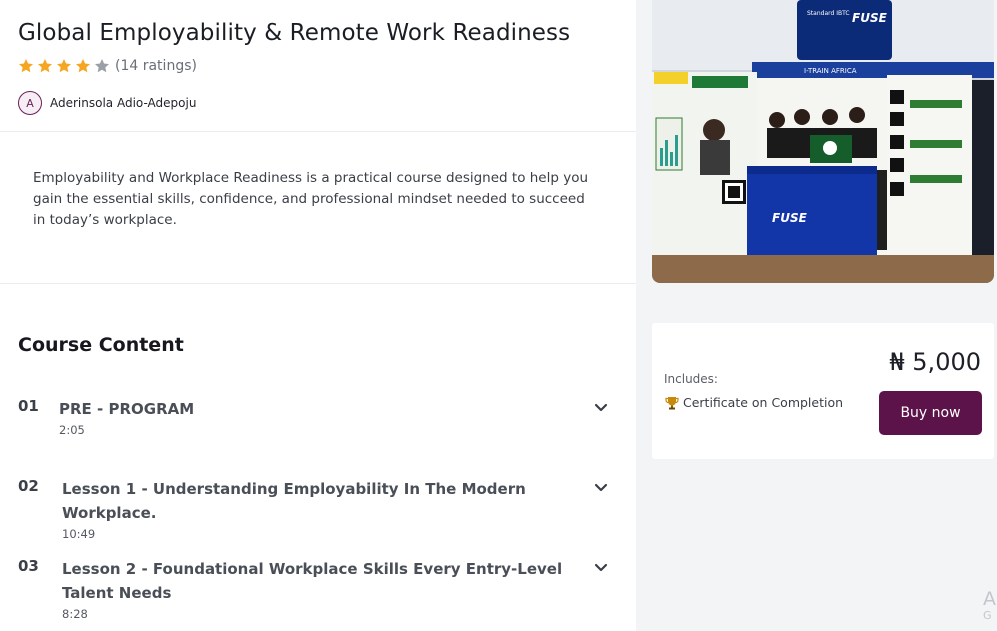  I want to click on certificate-label: Certificate on Completion, so click(763, 402).